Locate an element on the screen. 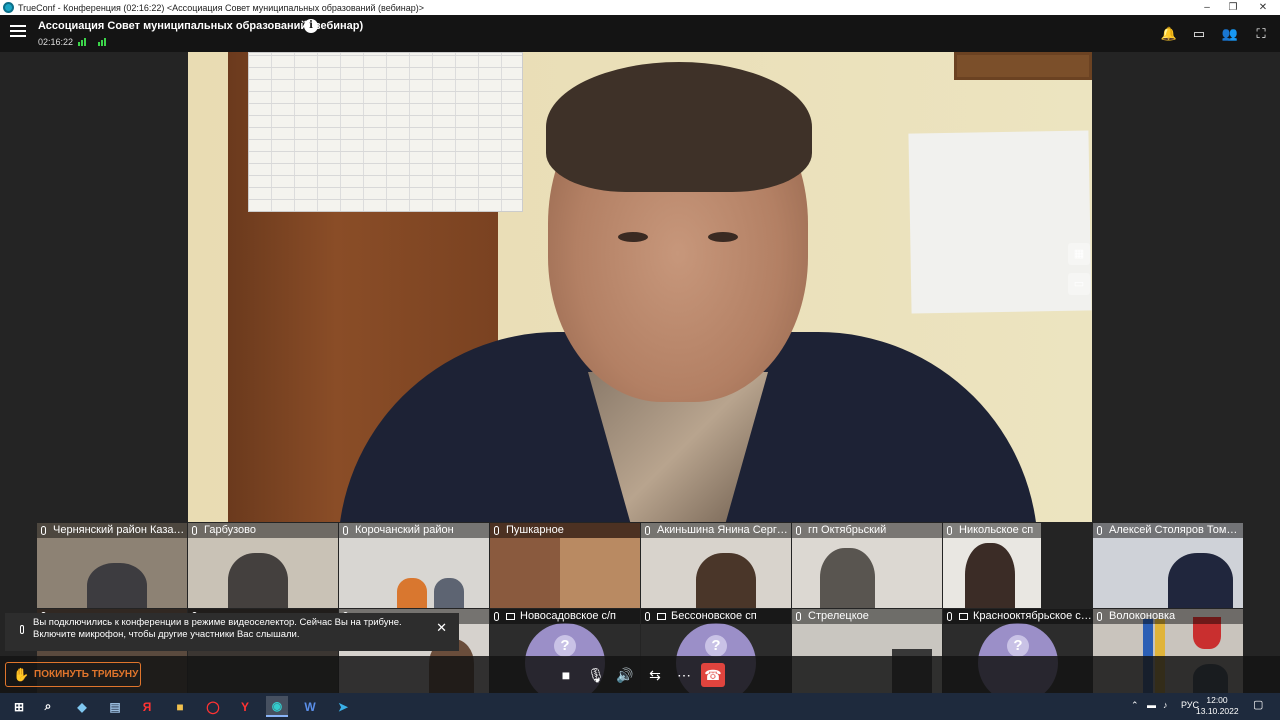 This screenshot has height=720, width=1280. conference-elapsed-time: 02:16:22 is located at coordinates (56, 42).